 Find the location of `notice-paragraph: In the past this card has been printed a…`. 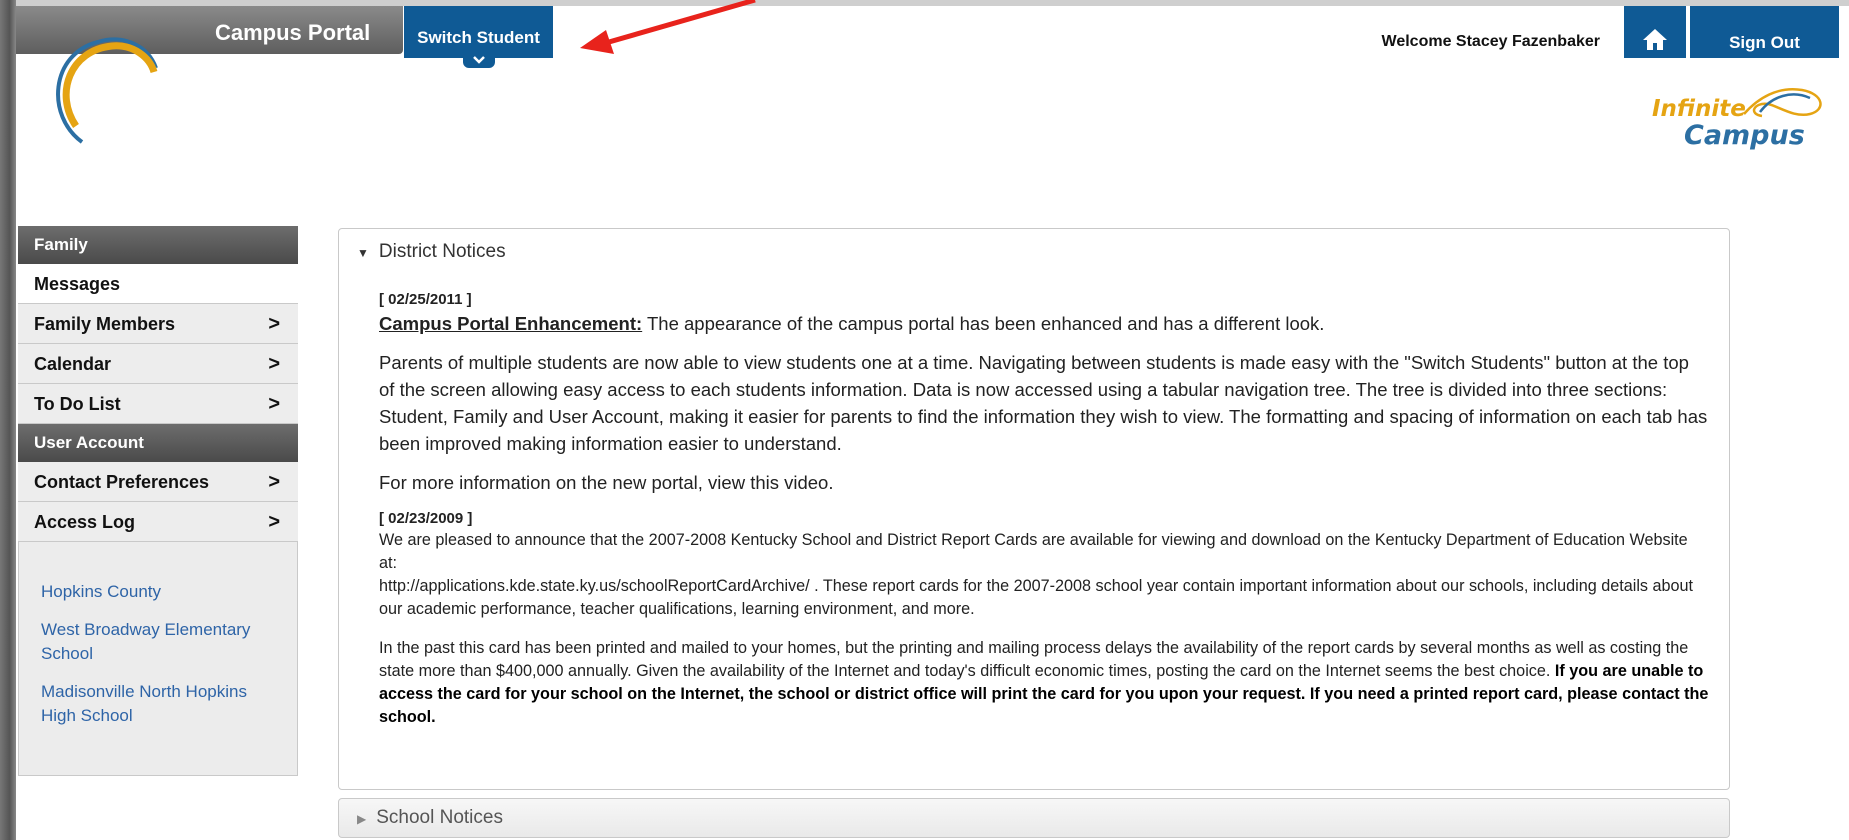

notice-paragraph: In the past this card has been printed a… is located at coordinates (1044, 683).